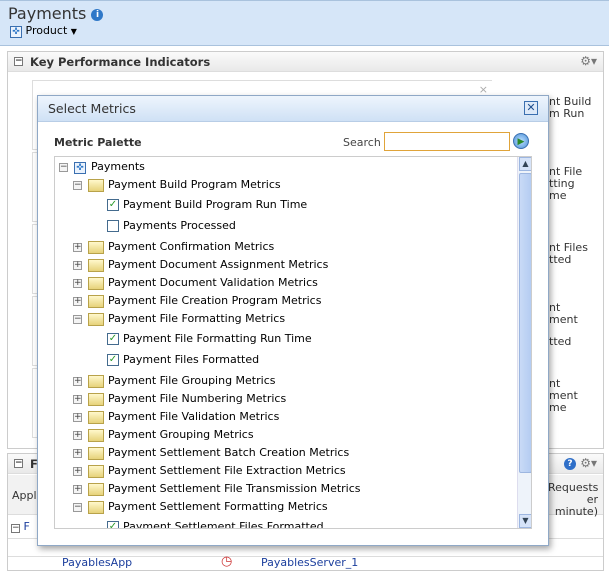 This screenshot has height=571, width=609. Describe the element at coordinates (26, 495) in the screenshot. I see `column-header-application: Appli` at that location.